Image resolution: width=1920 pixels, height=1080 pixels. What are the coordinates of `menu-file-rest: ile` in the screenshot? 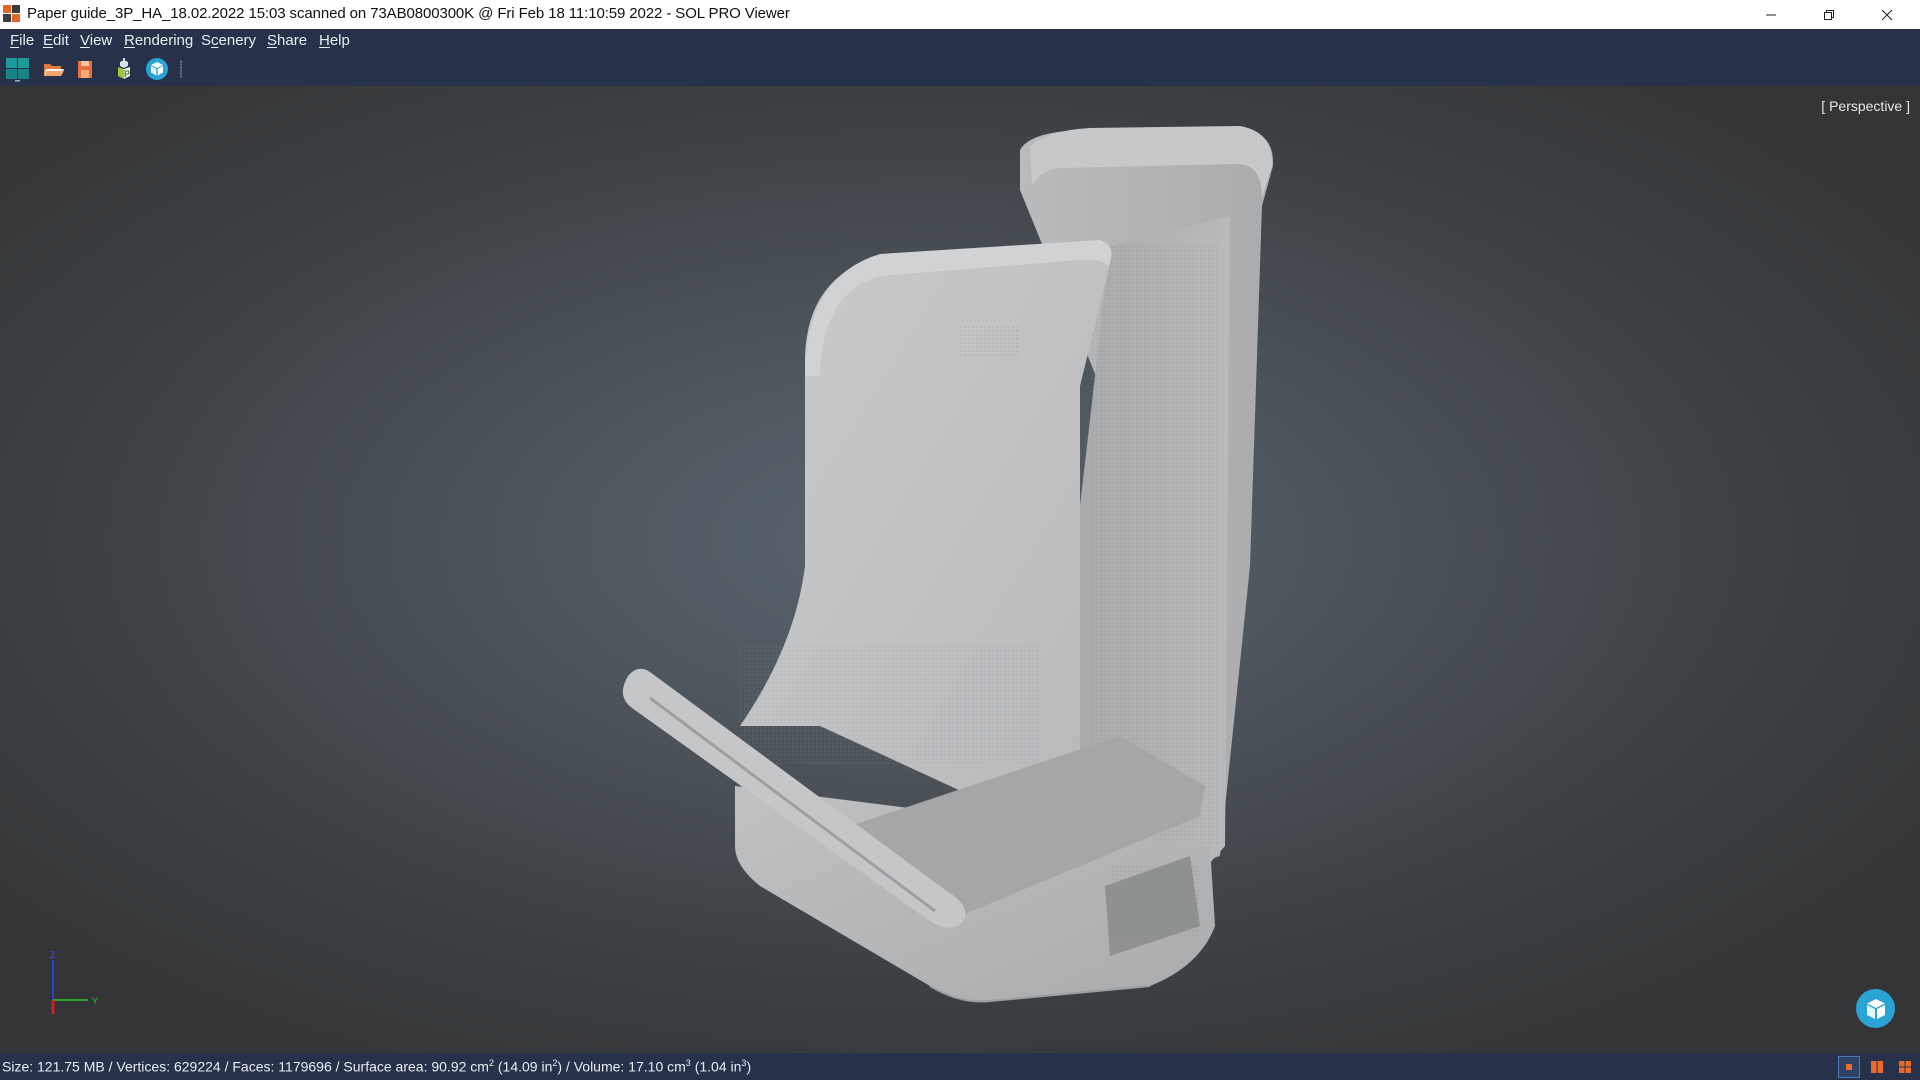 It's located at (27, 40).